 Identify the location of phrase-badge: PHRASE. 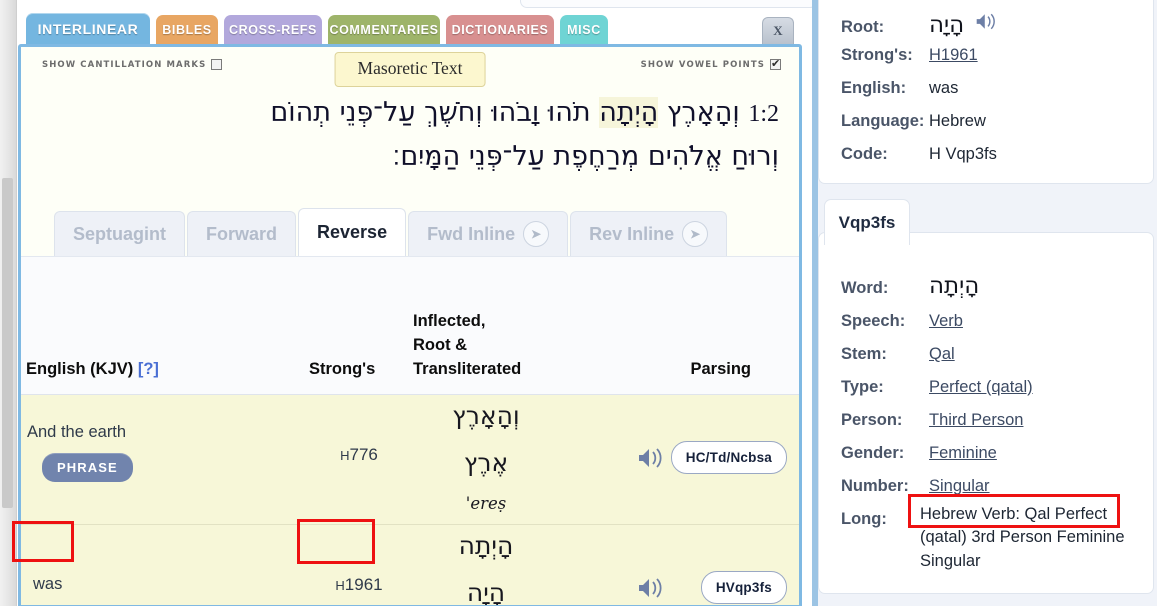
(87, 467).